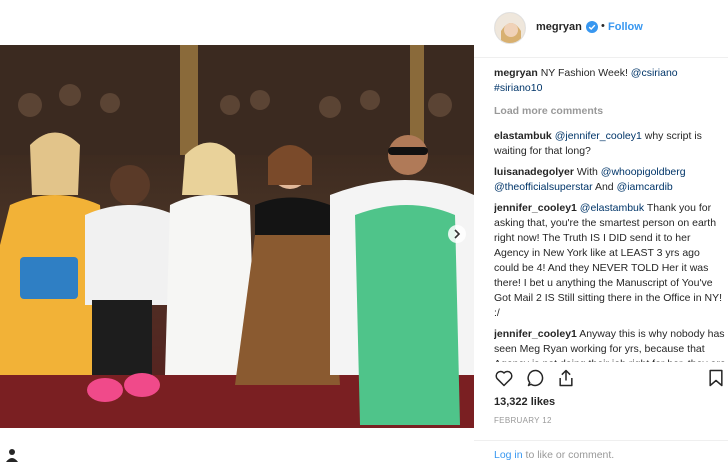  What do you see at coordinates (610, 111) in the screenshot?
I see `load-more-comments: Load more comments` at bounding box center [610, 111].